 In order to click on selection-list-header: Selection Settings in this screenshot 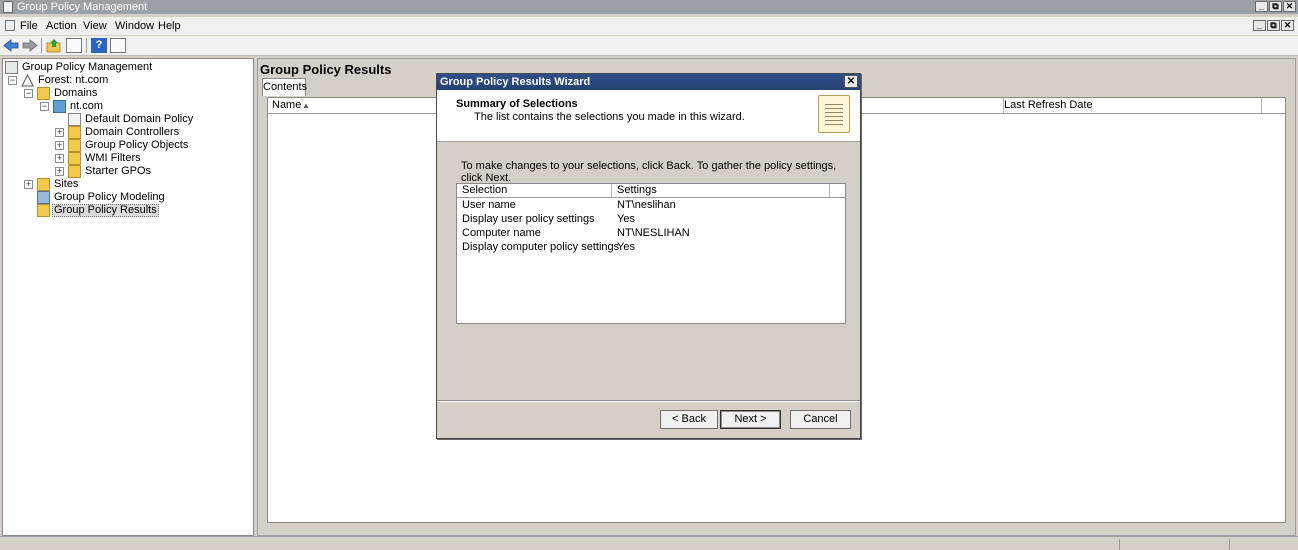, I will do `click(651, 191)`.